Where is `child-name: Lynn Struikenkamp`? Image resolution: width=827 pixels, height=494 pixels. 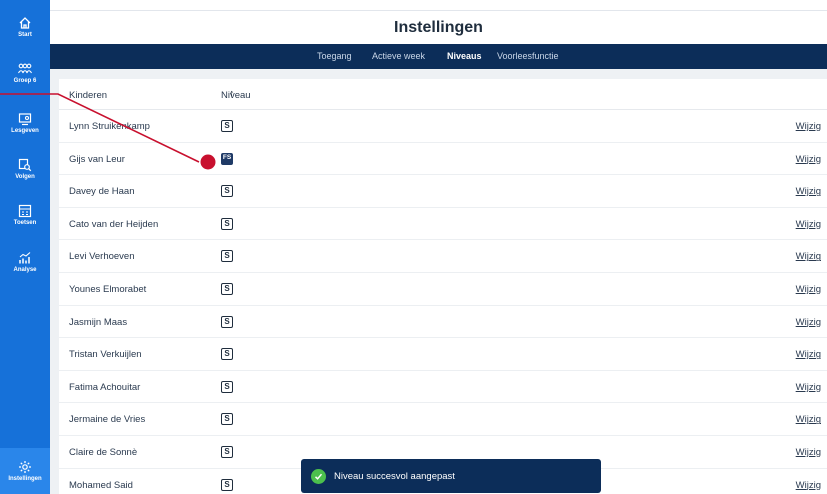 child-name: Lynn Struikenkamp is located at coordinates (109, 126).